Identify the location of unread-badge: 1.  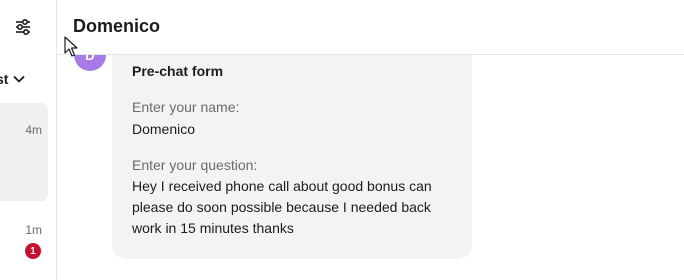
(33, 251).